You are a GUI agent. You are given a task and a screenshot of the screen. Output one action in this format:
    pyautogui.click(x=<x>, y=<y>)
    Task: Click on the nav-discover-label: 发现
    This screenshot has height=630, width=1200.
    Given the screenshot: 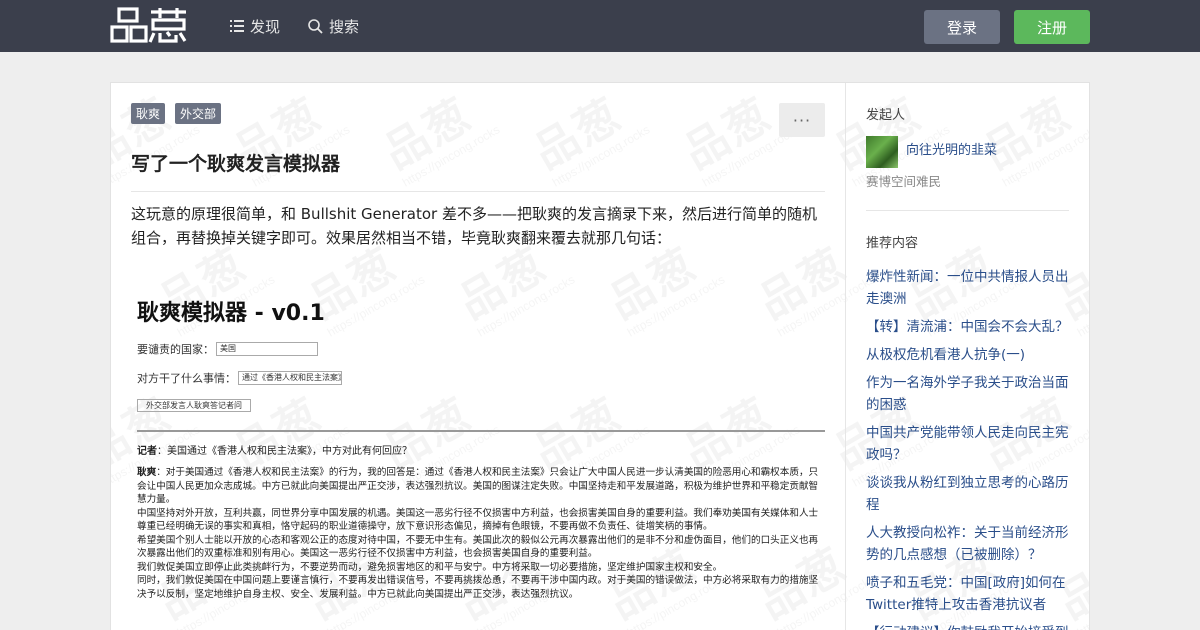 What is the action you would take?
    pyautogui.click(x=265, y=26)
    